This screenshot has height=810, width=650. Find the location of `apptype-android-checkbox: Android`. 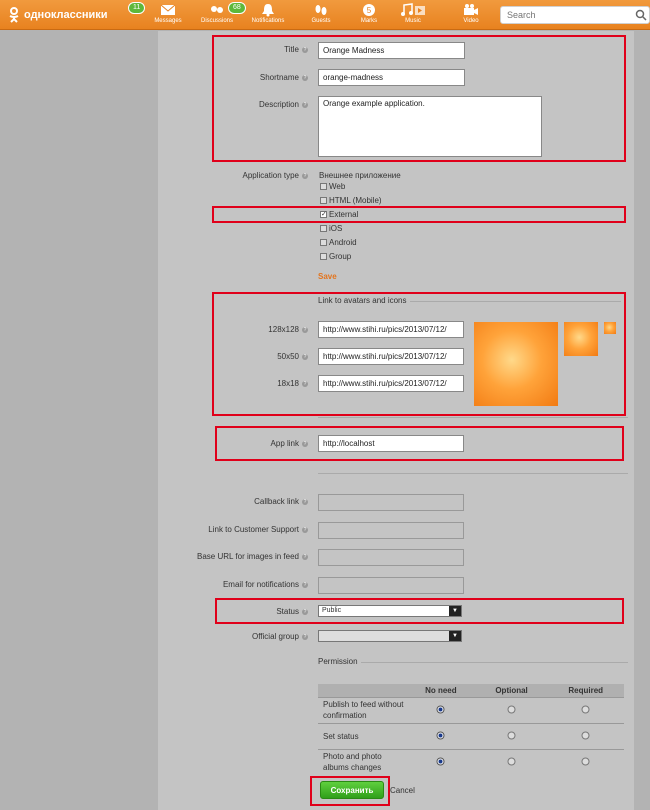

apptype-android-checkbox: Android is located at coordinates (338, 242).